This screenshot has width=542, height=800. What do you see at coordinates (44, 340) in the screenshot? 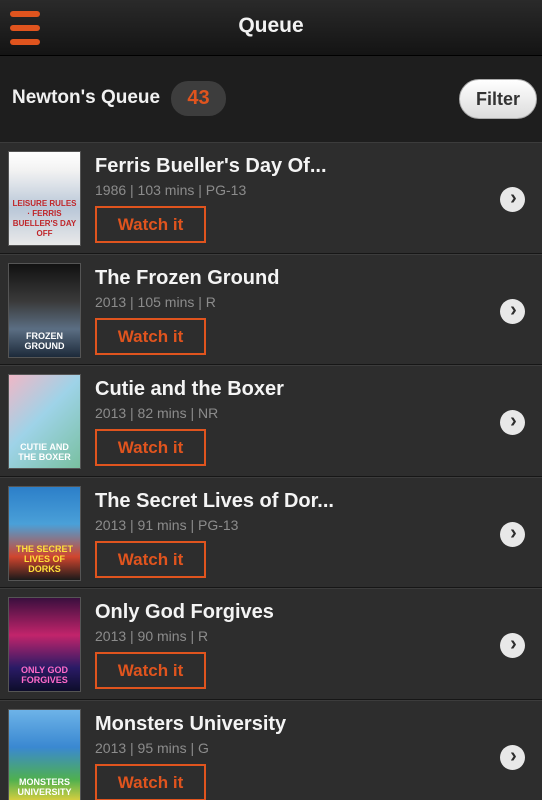
I see `poster-text: Frozen Ground` at bounding box center [44, 340].